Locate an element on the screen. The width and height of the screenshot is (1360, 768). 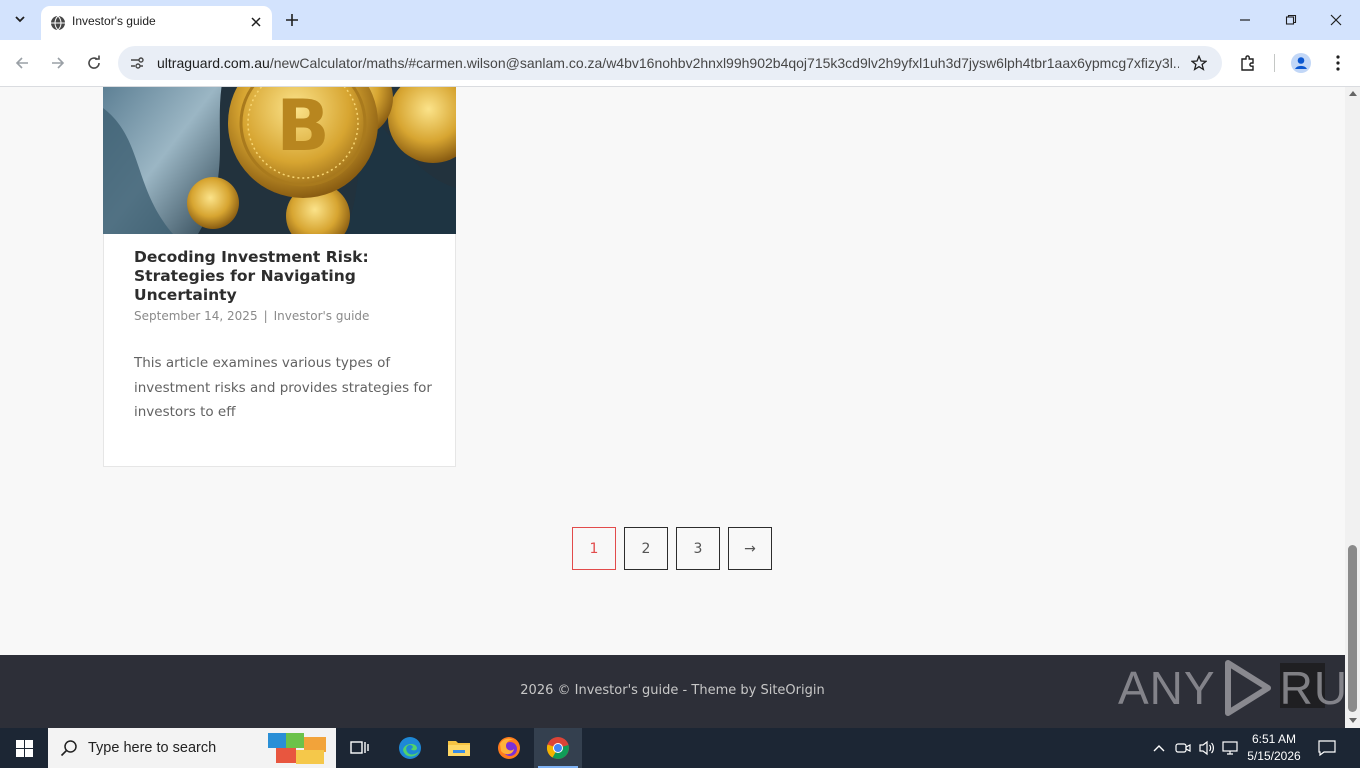
chrome-icon is located at coordinates (557, 748).